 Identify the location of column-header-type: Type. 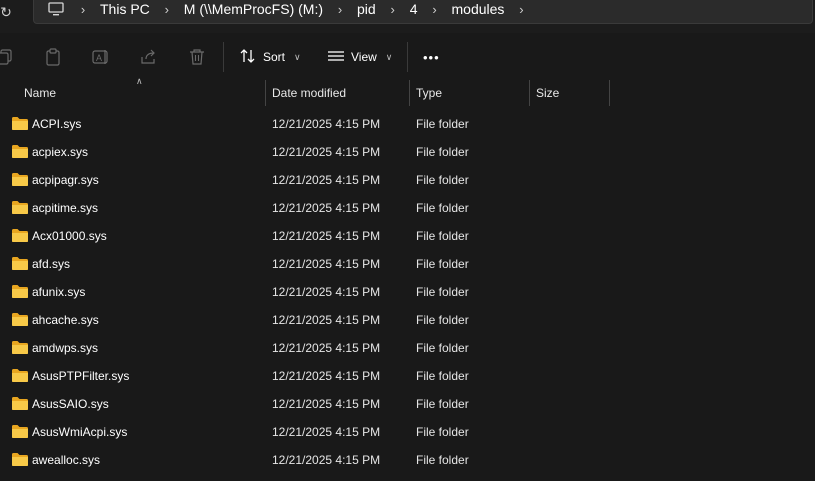
(429, 93).